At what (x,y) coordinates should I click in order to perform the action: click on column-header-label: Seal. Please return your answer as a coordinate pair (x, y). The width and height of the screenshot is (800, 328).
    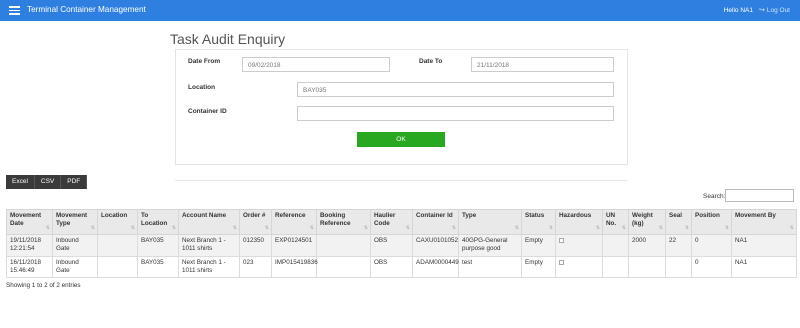
    Looking at the image, I should click on (675, 215).